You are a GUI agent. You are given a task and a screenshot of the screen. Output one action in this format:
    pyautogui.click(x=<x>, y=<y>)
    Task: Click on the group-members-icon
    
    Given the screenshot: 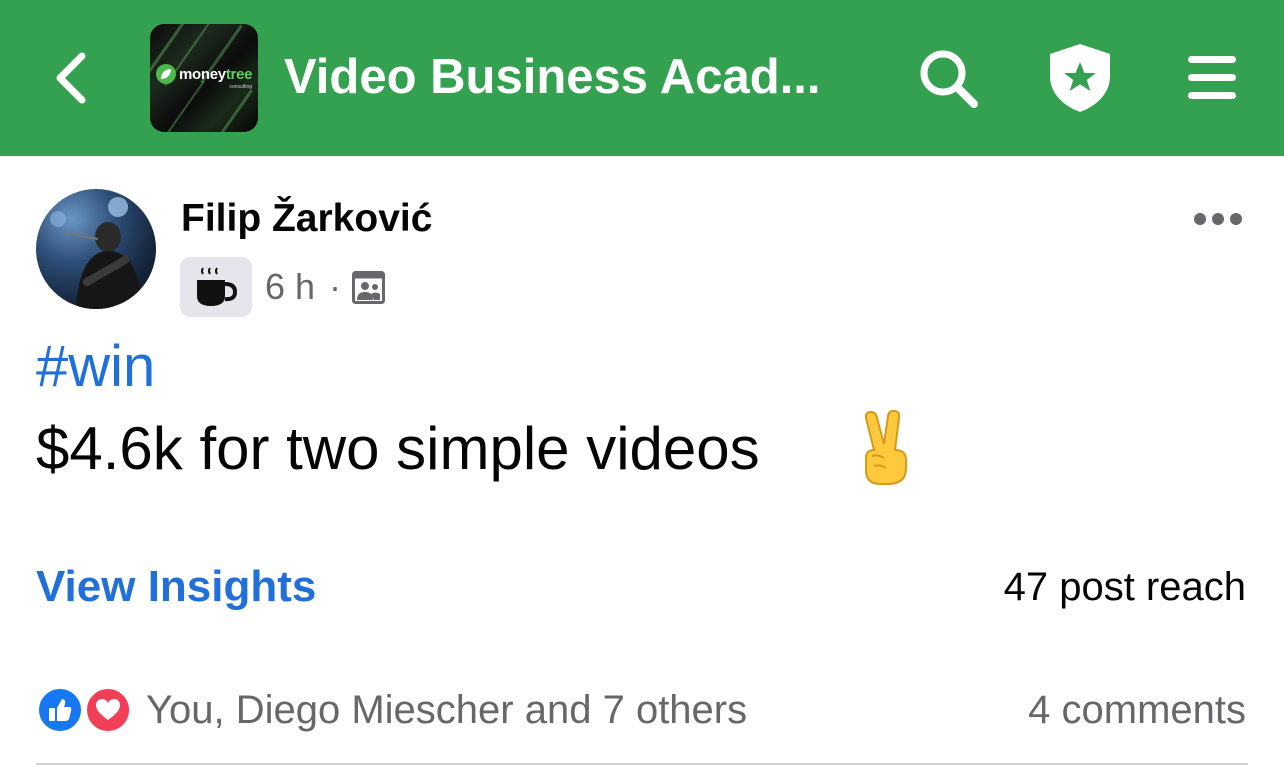 What is the action you would take?
    pyautogui.click(x=368, y=287)
    